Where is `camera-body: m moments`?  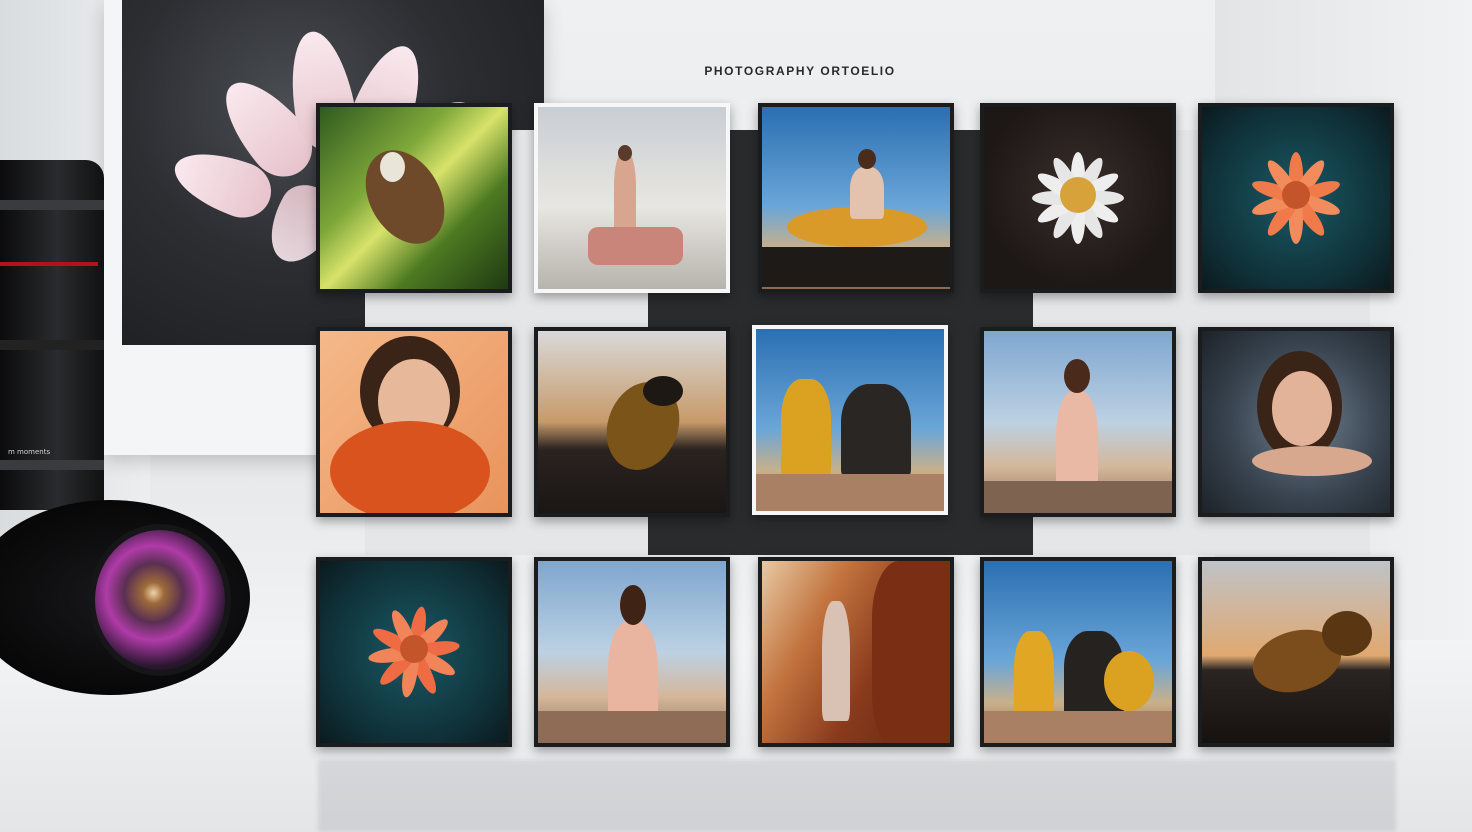 camera-body: m moments is located at coordinates (52, 335).